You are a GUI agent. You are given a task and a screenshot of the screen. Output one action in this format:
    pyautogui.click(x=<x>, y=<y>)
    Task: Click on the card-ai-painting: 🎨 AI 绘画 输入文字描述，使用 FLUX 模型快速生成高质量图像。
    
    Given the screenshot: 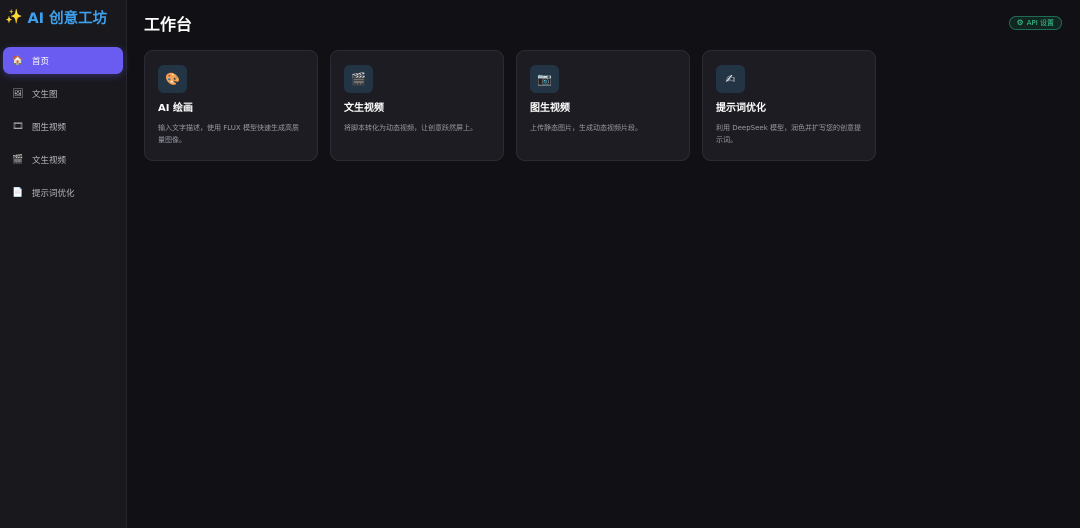 What is the action you would take?
    pyautogui.click(x=231, y=105)
    